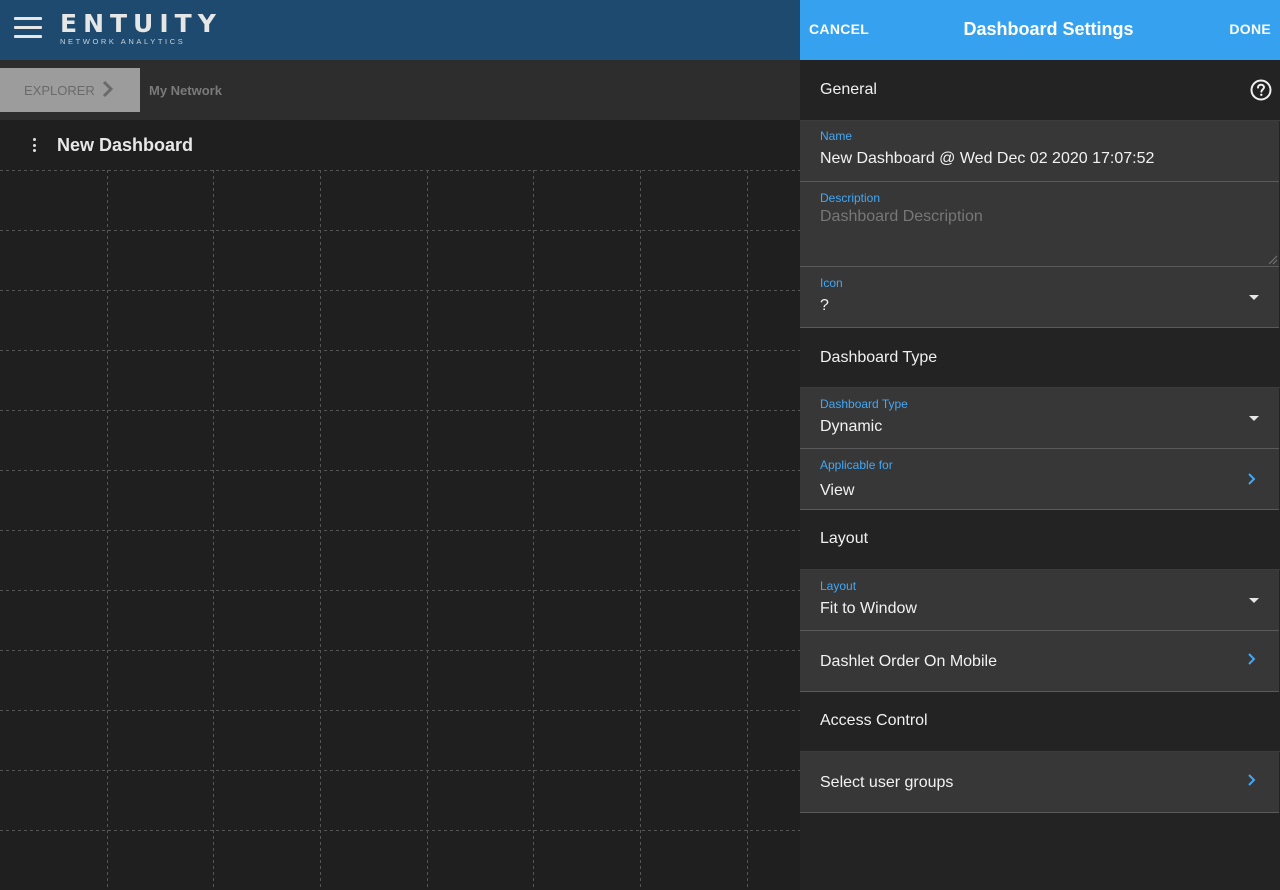  I want to click on breadcrumb-explorer-button: EXPLORER, so click(70, 90).